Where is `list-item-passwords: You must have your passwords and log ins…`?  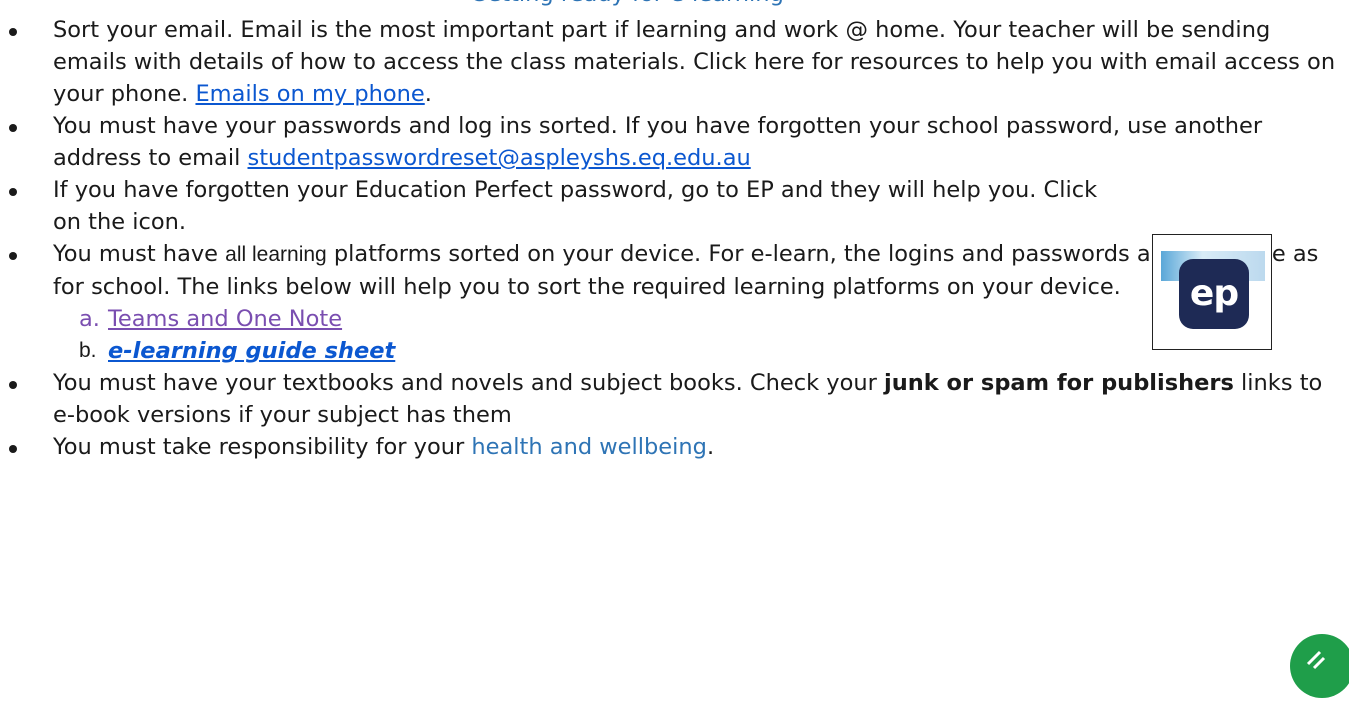
list-item-passwords: You must have your passwords and log ins… is located at coordinates (674, 142).